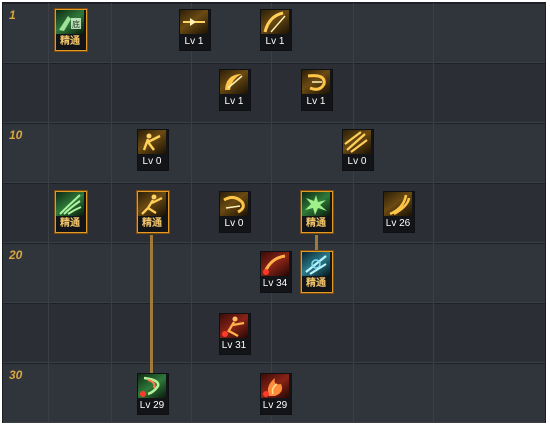 The height and width of the screenshot is (427, 550). I want to click on spin-slash-icon, so click(234, 204).